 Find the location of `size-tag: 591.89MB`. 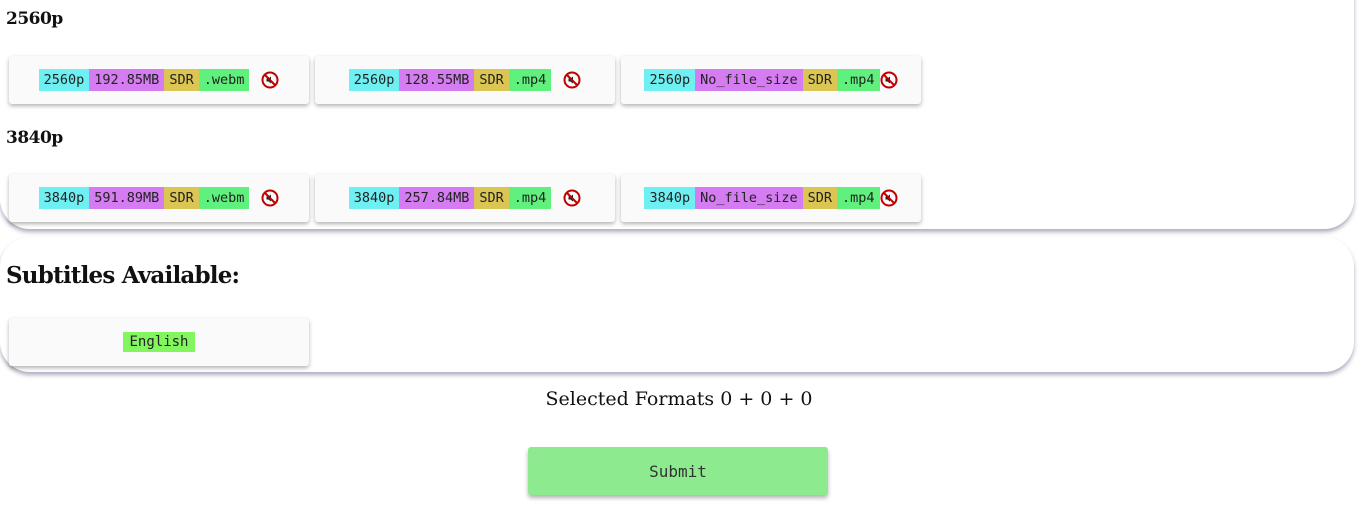

size-tag: 591.89MB is located at coordinates (127, 198).